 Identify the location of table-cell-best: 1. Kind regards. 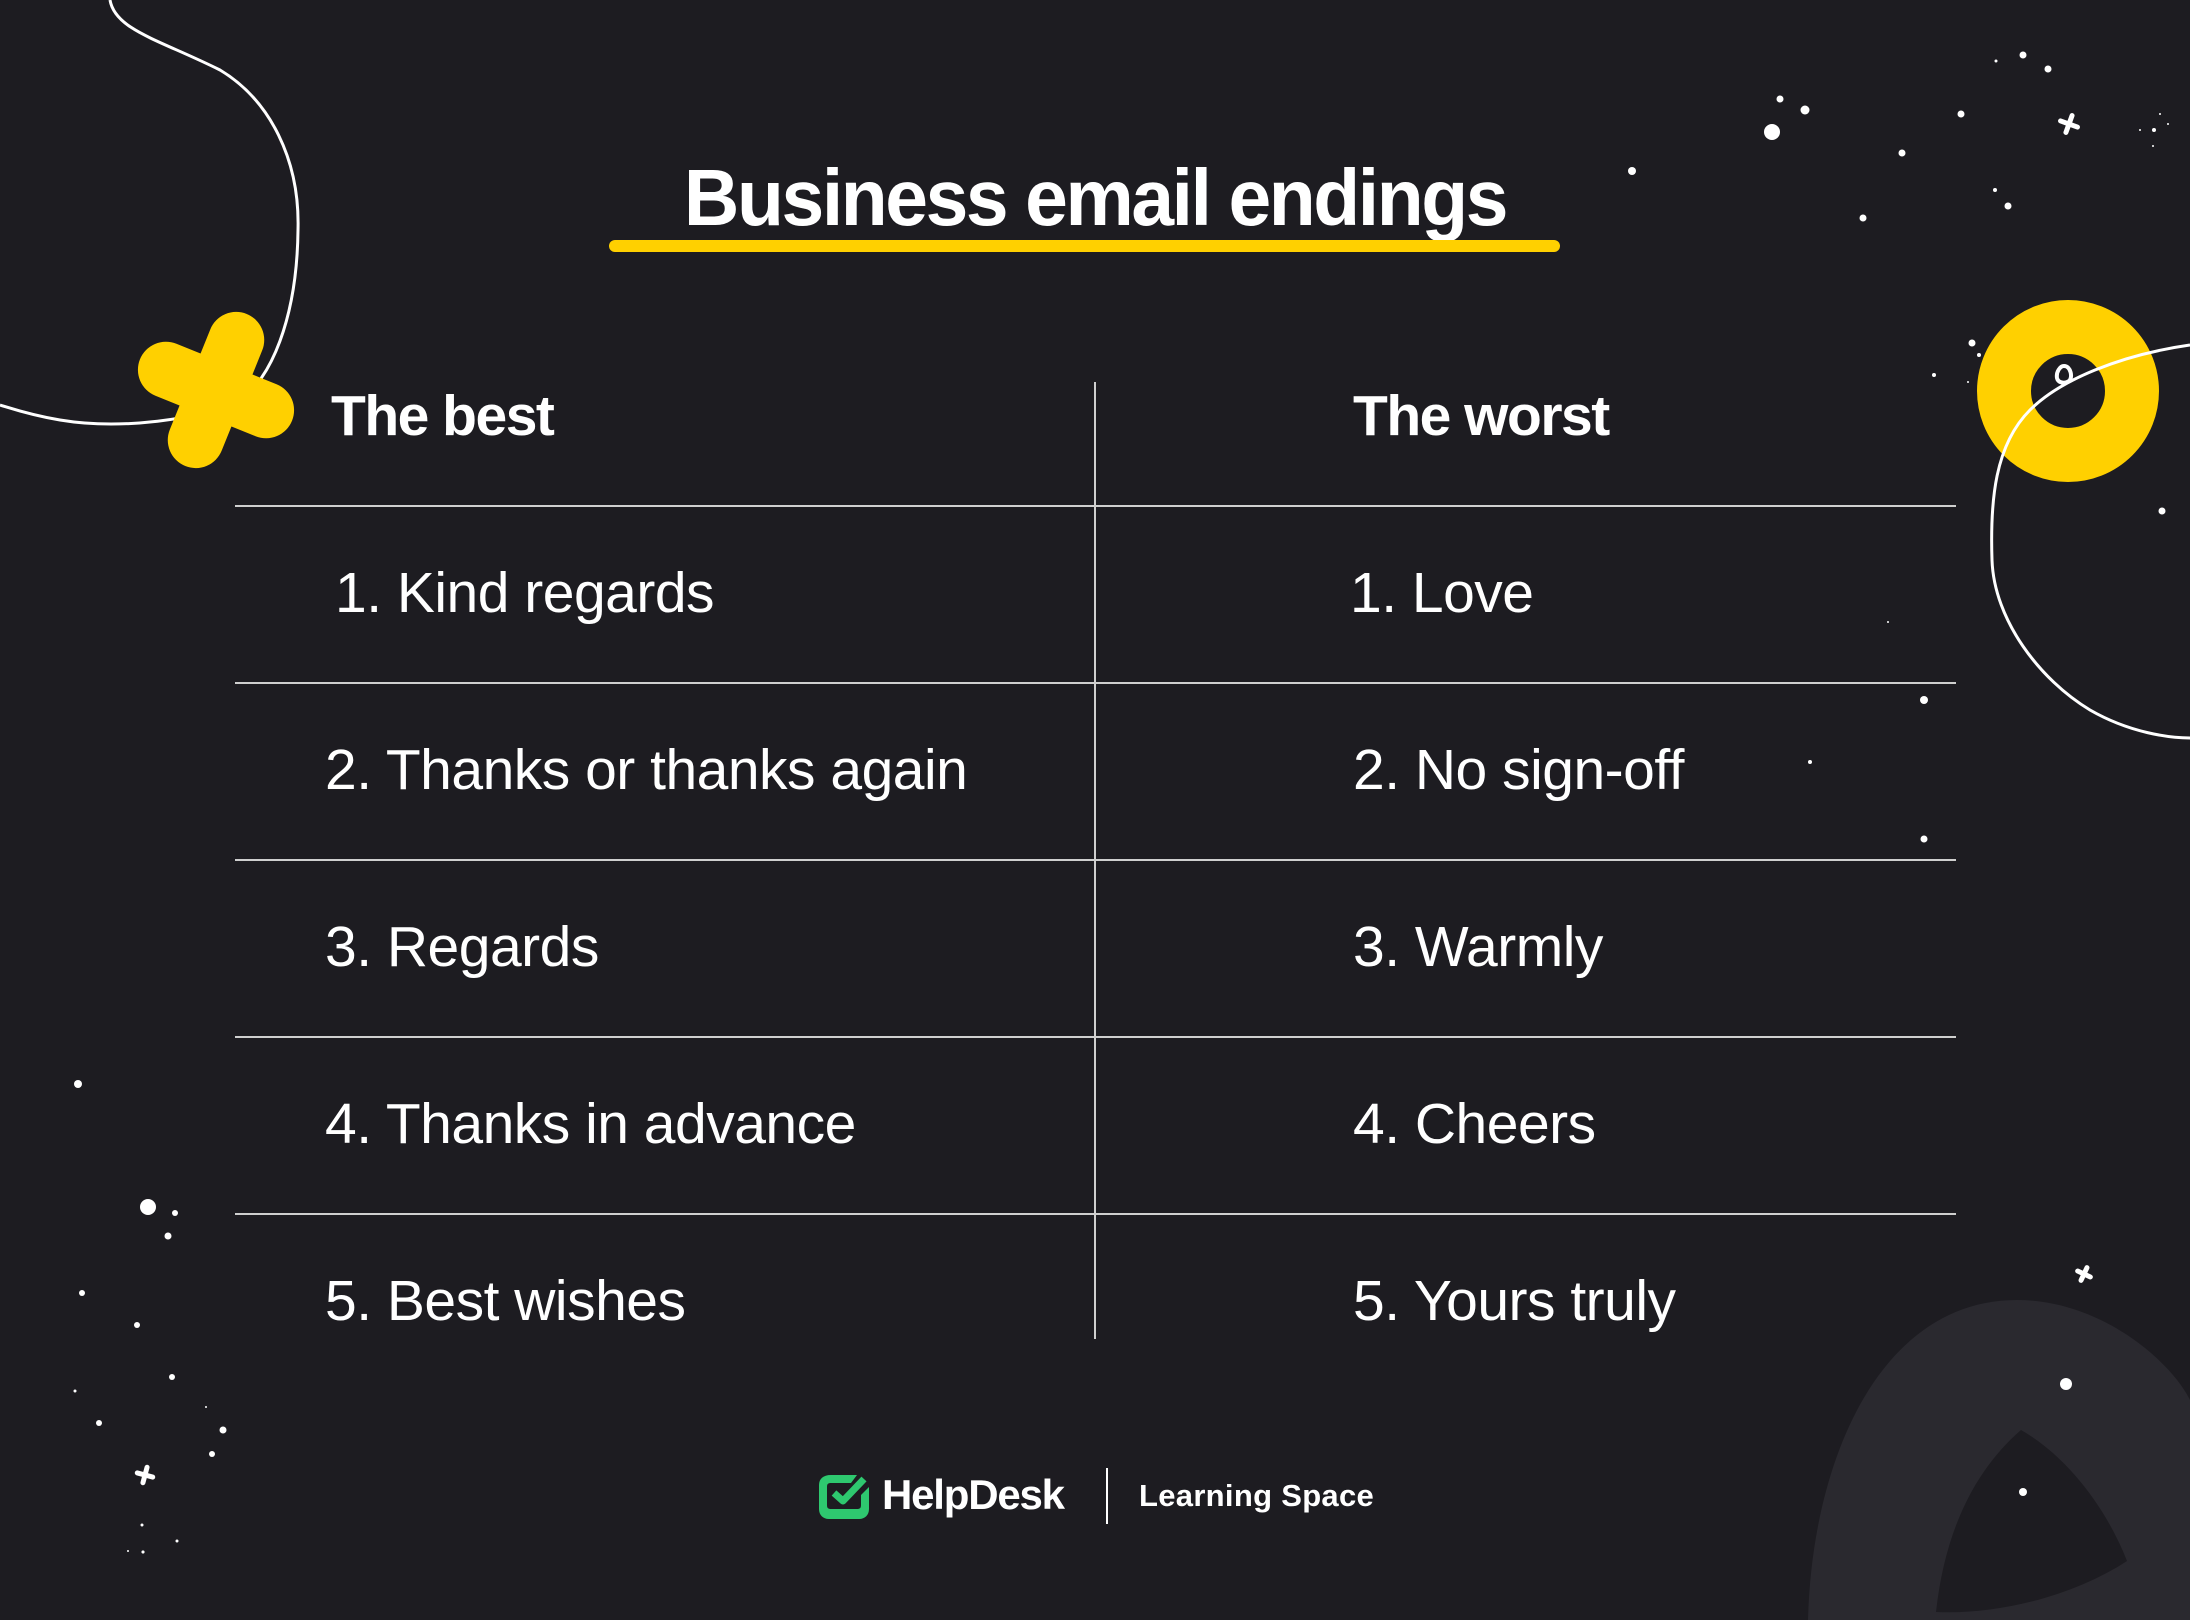
(525, 593).